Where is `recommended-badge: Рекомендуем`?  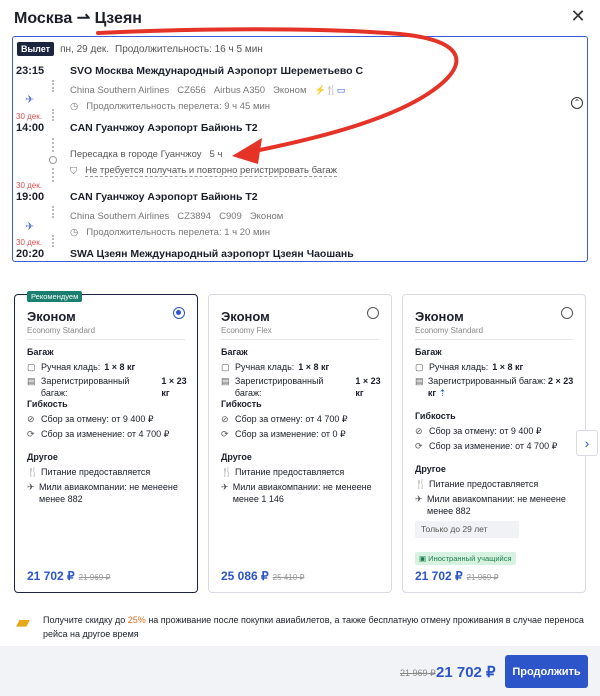
recommended-badge: Рекомендуем is located at coordinates (55, 296).